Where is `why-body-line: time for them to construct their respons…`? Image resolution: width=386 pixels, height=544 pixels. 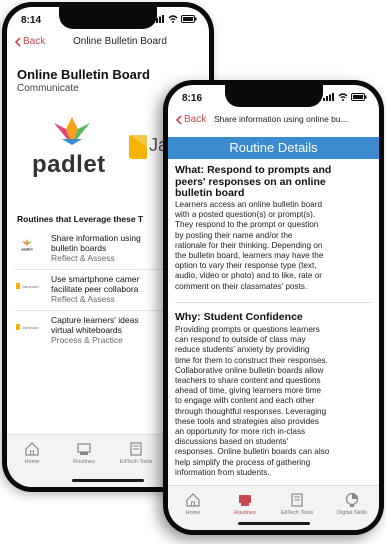 why-body-line: time for them to construct their respons… is located at coordinates (251, 360).